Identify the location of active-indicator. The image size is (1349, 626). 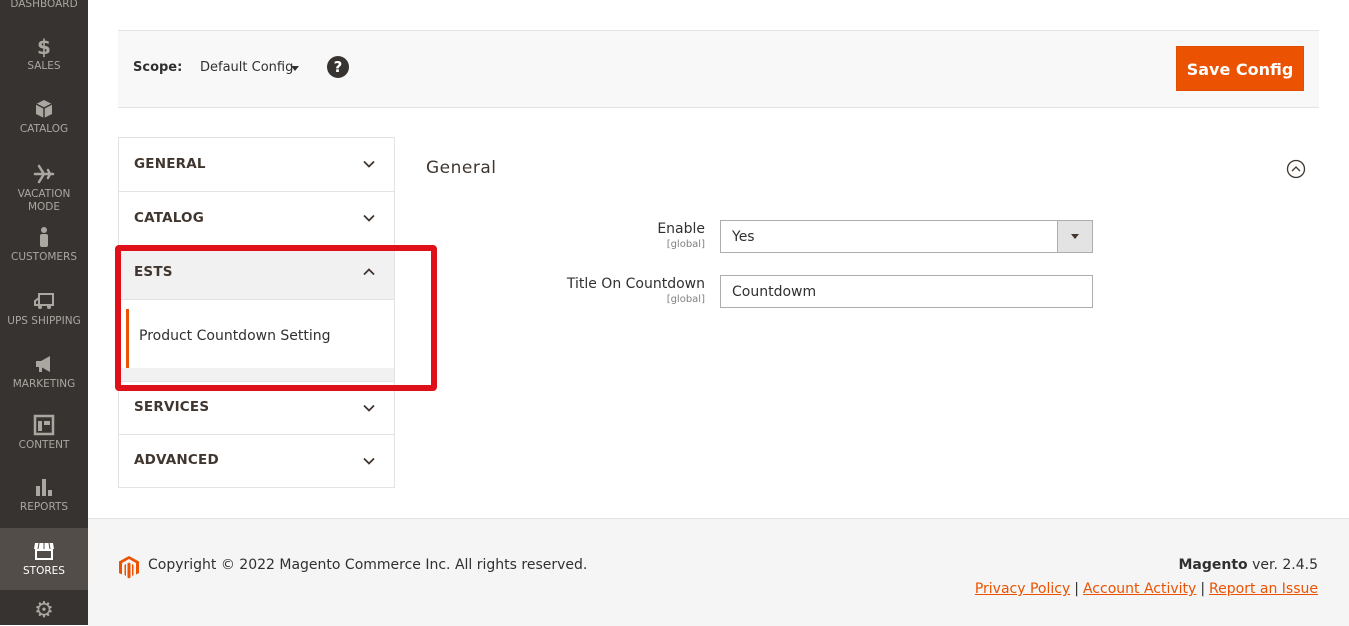
(127, 338).